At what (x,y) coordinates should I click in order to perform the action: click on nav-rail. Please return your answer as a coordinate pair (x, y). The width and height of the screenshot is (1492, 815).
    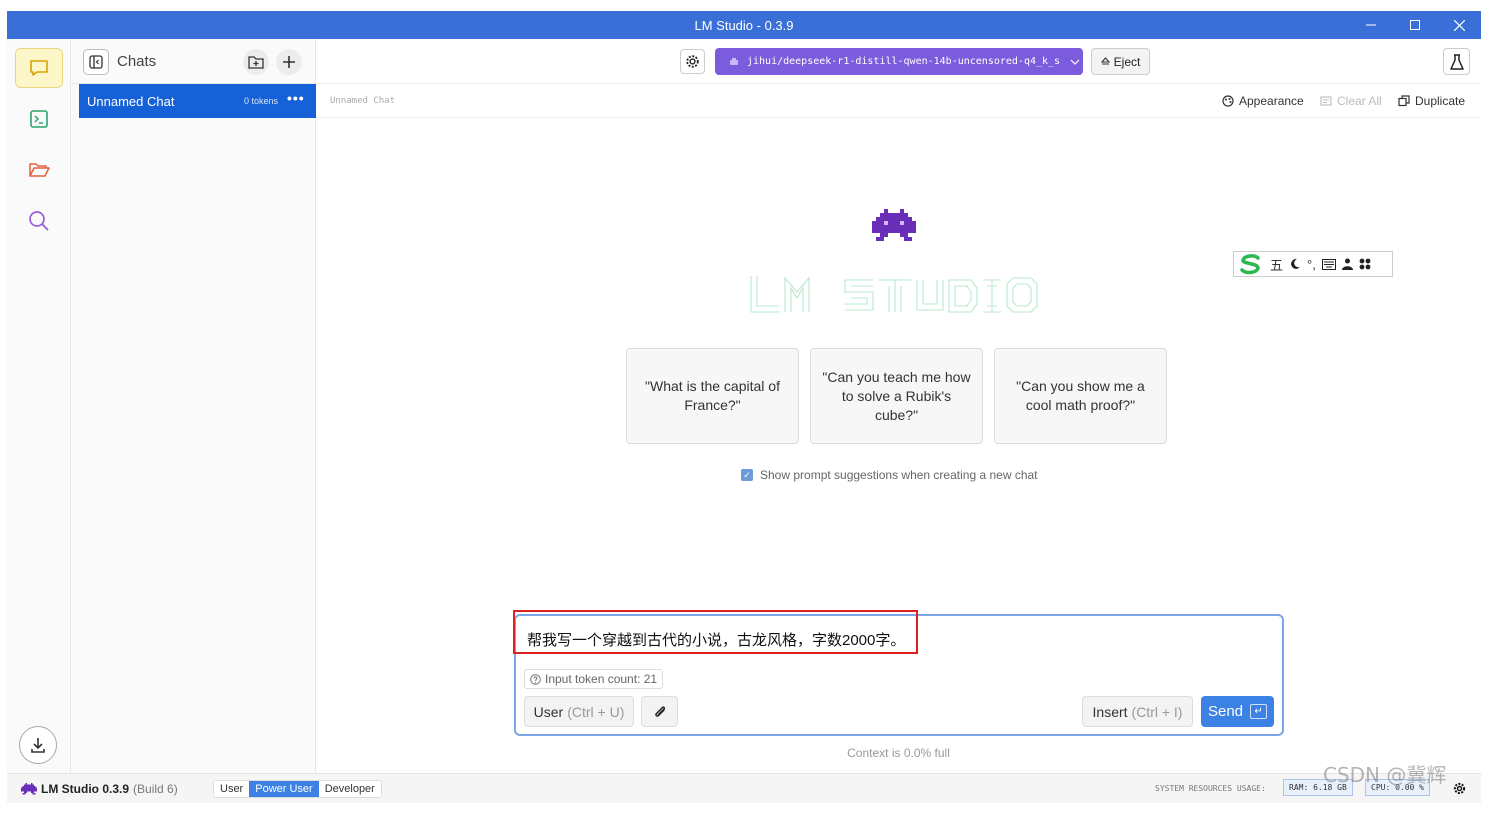
    Looking at the image, I should click on (39, 406).